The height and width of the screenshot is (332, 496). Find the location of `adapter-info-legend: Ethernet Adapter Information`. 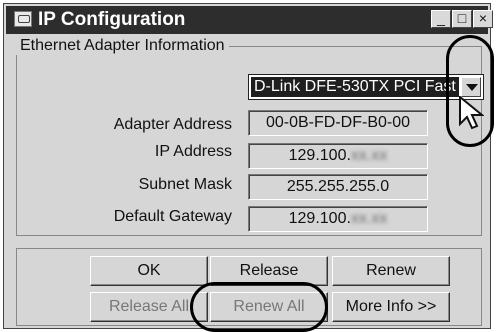

adapter-info-legend: Ethernet Adapter Information is located at coordinates (122, 46).